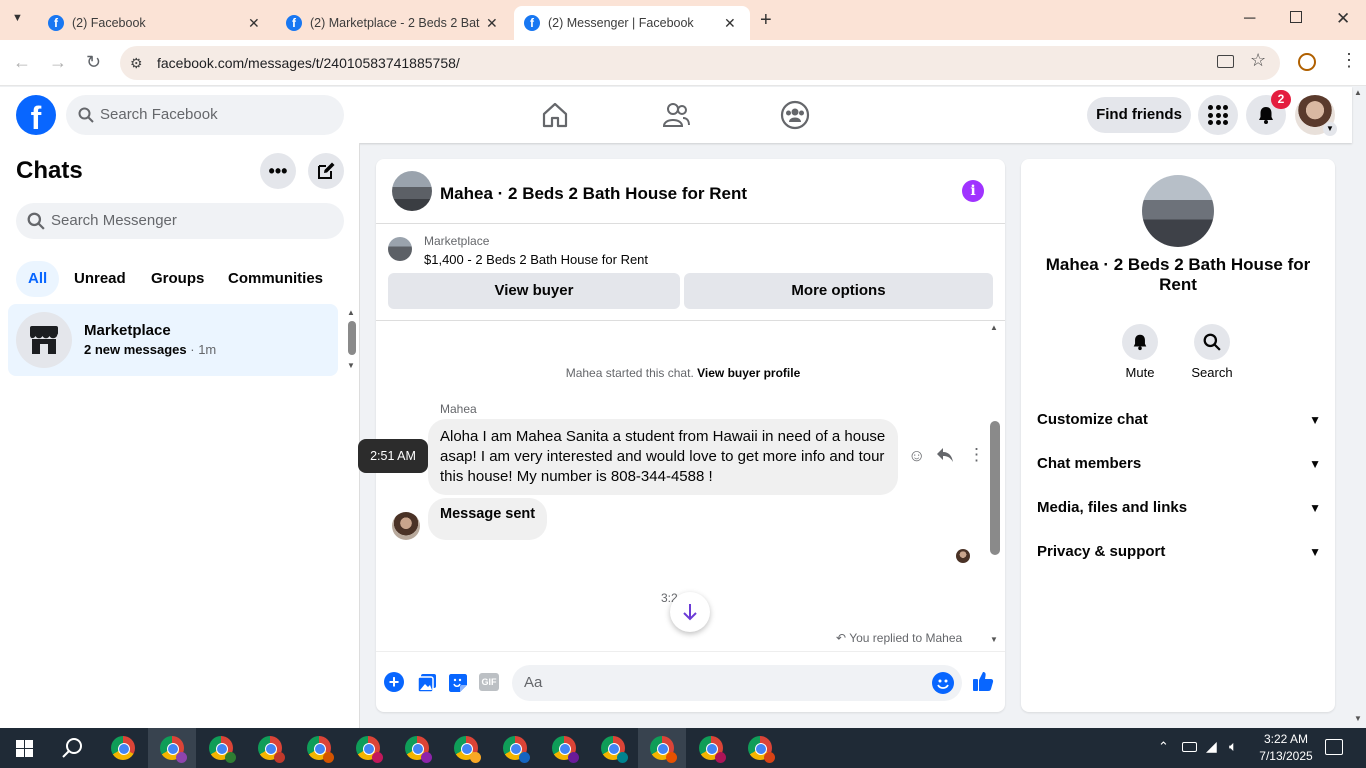 This screenshot has height=768, width=1366. Describe the element at coordinates (326, 171) in the screenshot. I see `new-message-button` at that location.